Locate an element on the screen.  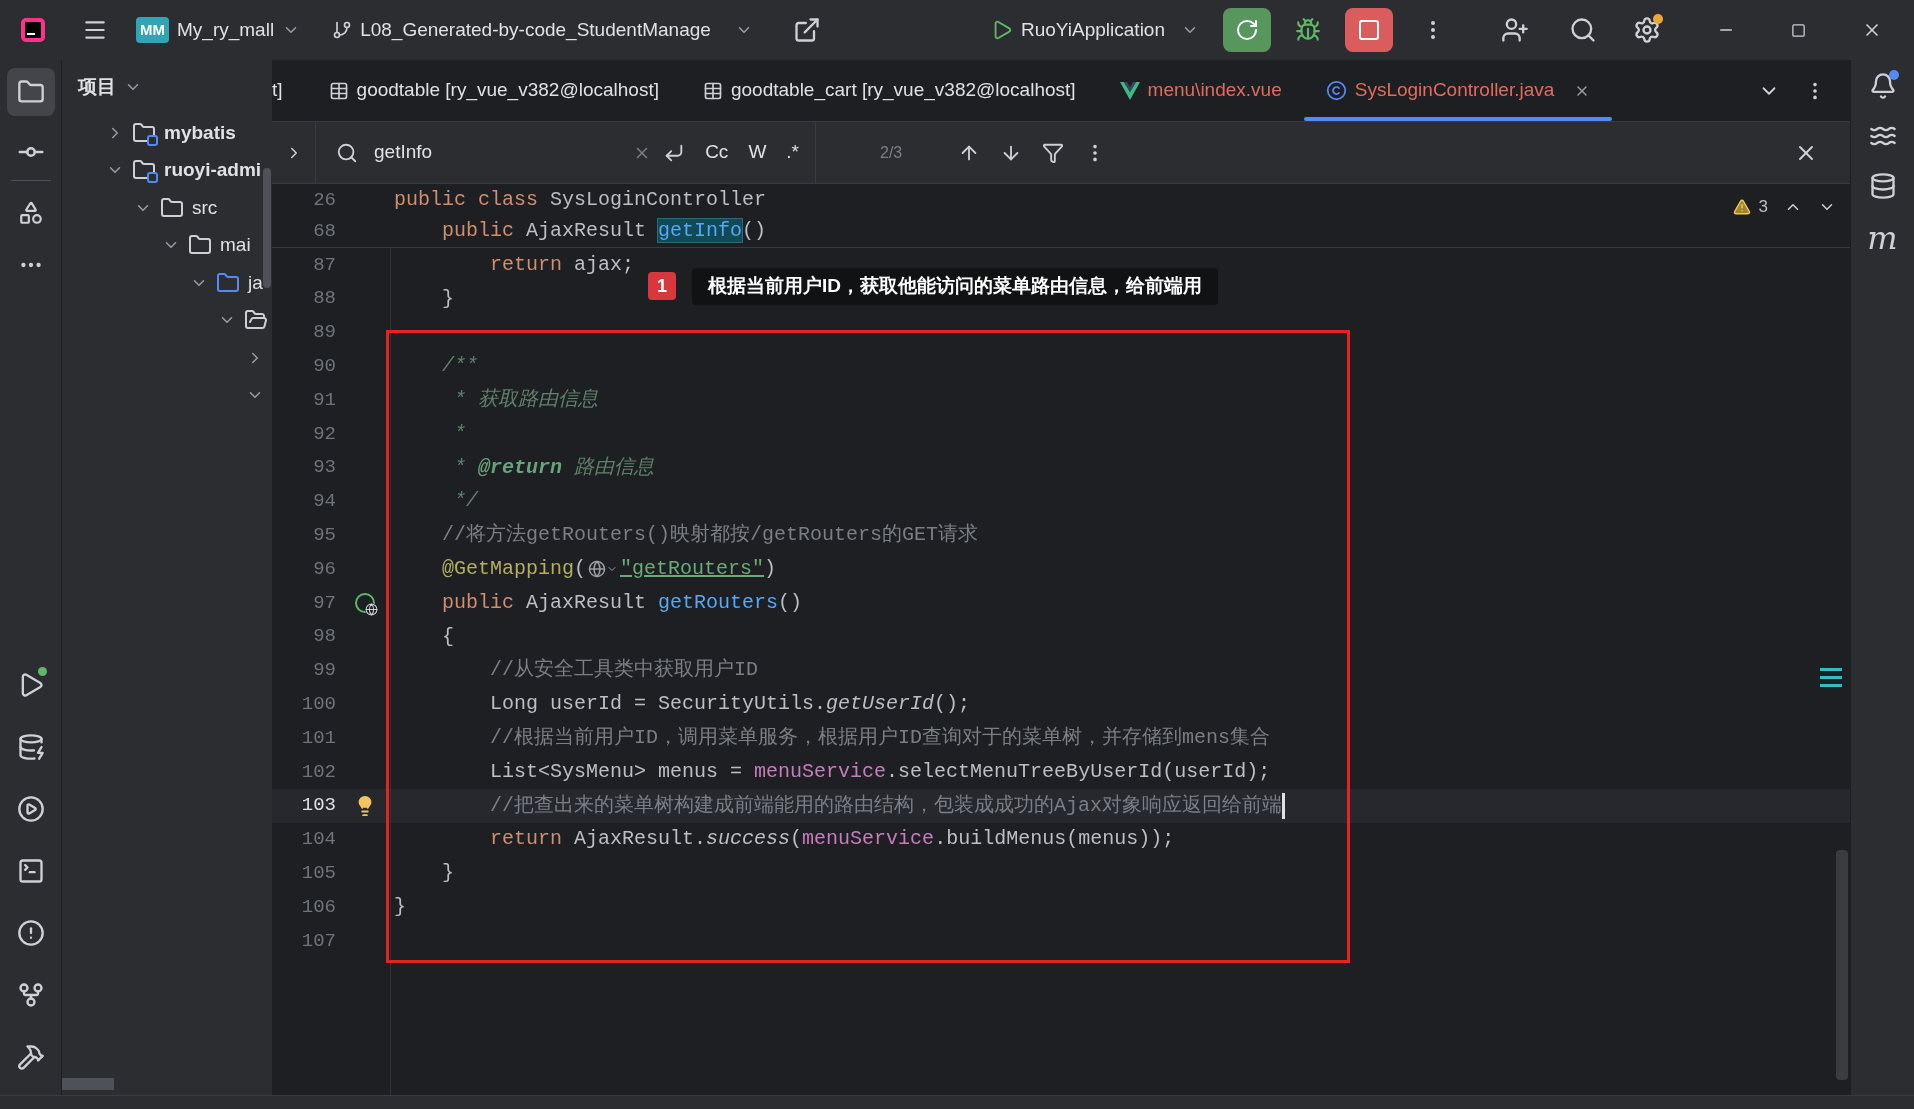
code-line: //根据当前用户ID，调用菜单服务，根据用户ID查询对于的菜单树，并存储到mens集合 is located at coordinates (880, 738).